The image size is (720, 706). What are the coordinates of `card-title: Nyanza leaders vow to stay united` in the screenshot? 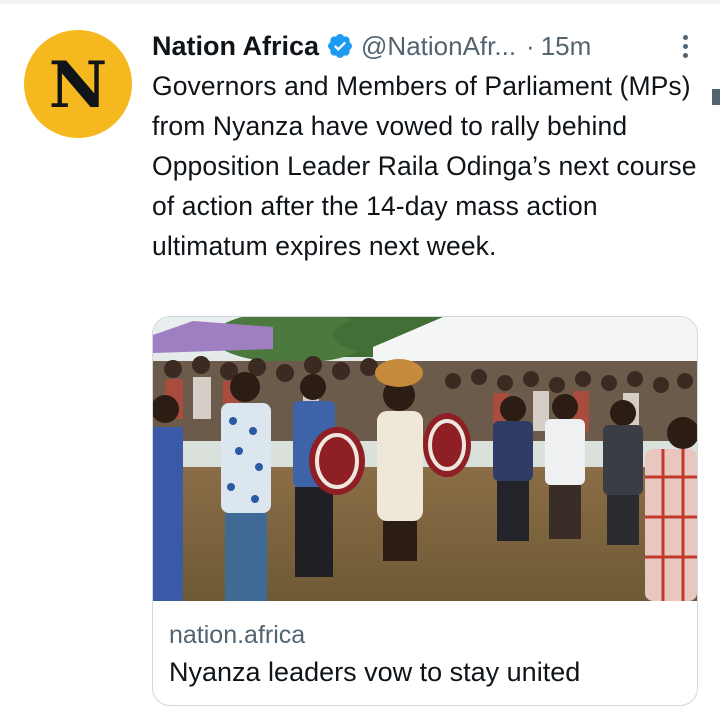 It's located at (374, 672).